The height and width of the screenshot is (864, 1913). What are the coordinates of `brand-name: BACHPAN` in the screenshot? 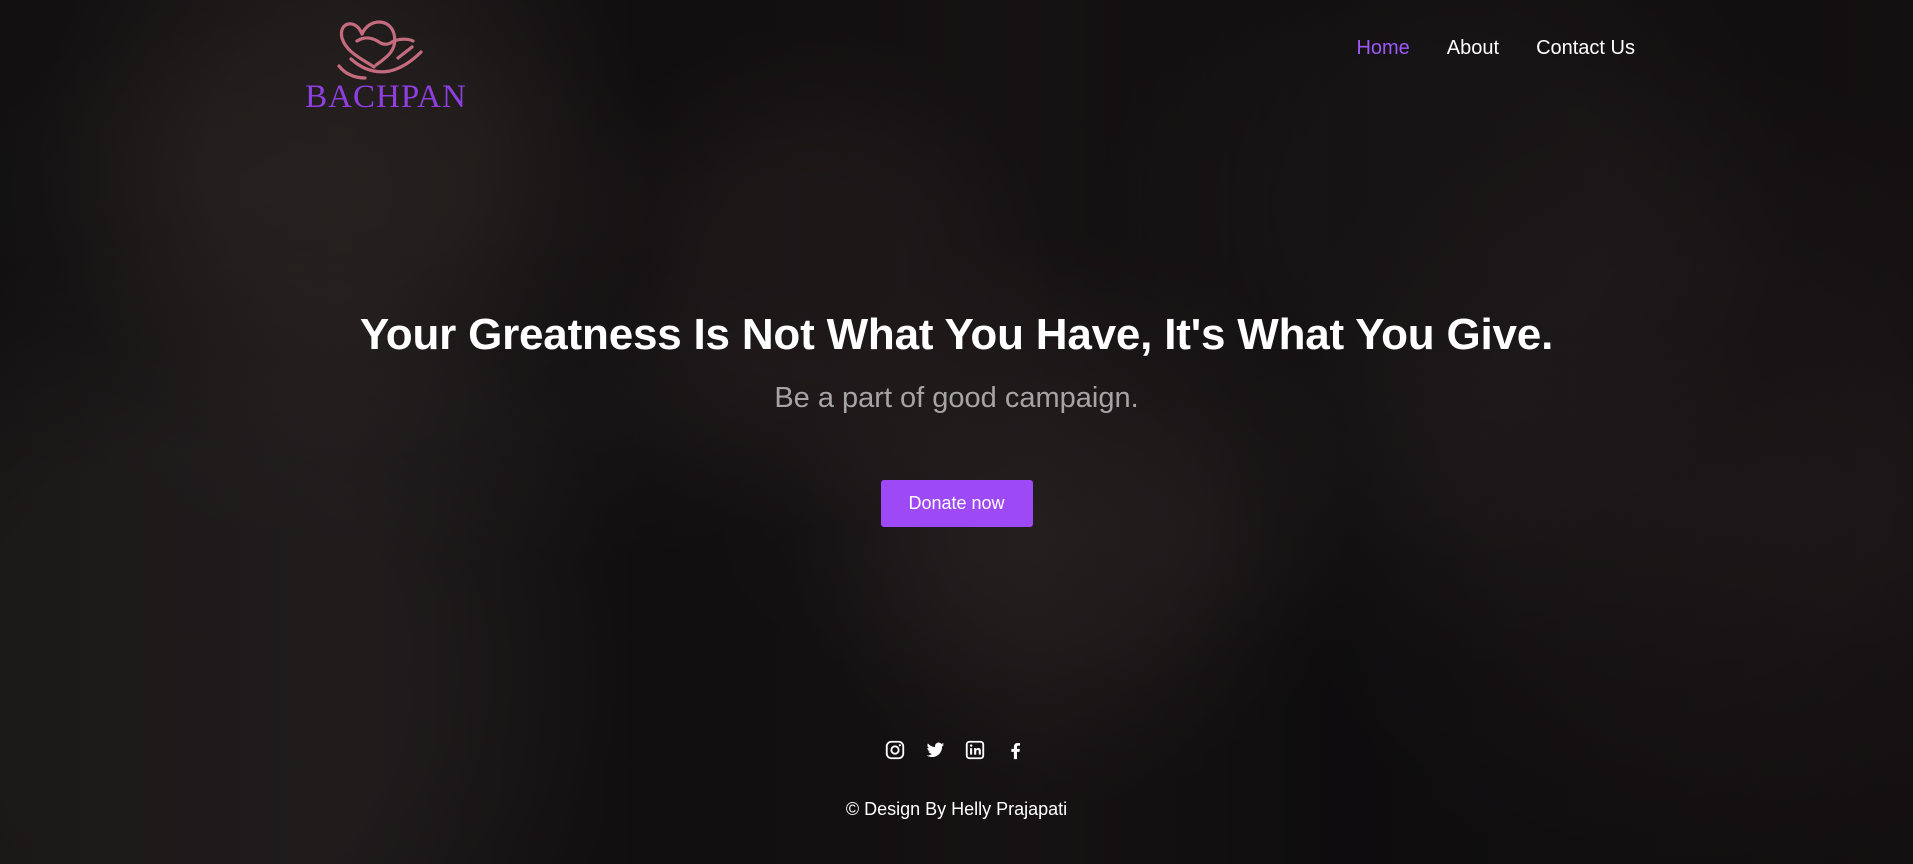 It's located at (386, 97).